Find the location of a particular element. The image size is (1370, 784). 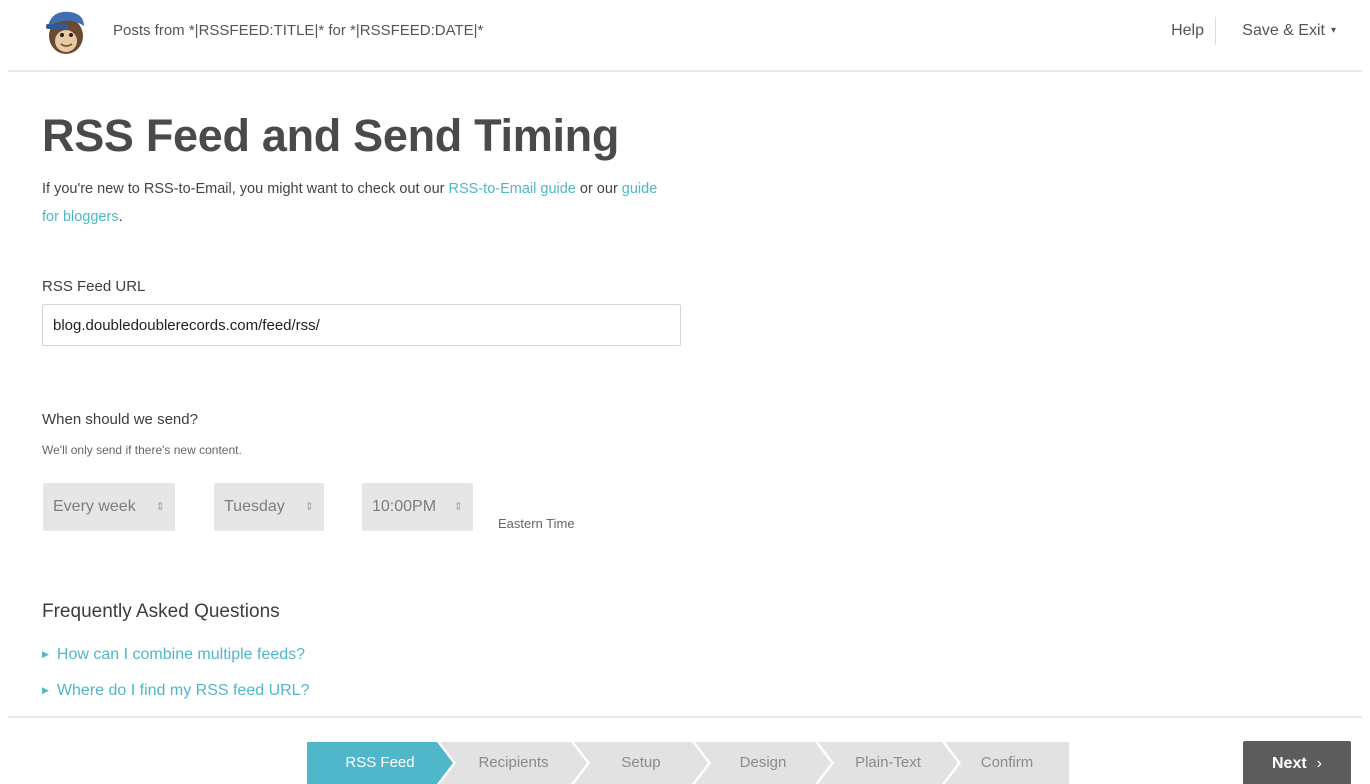

faq-item-combine-feeds: ▶ How can I combine multiple feeds? is located at coordinates (173, 655).